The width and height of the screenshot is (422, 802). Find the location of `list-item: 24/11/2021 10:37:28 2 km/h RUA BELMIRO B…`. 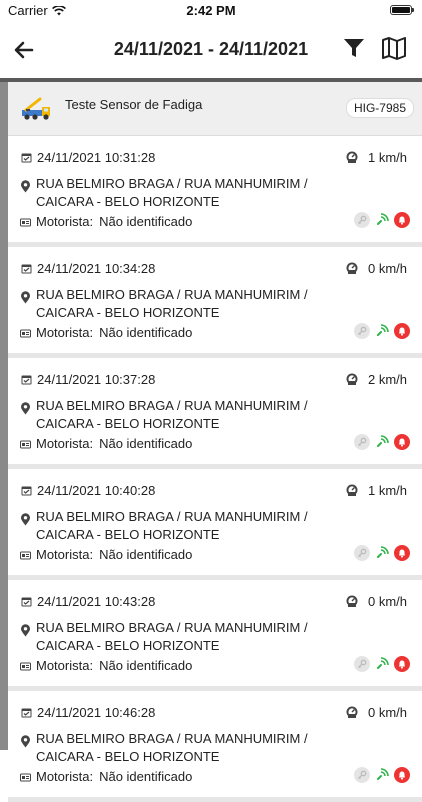

list-item: 24/11/2021 10:37:28 2 km/h RUA BELMIRO B… is located at coordinates (215, 413).